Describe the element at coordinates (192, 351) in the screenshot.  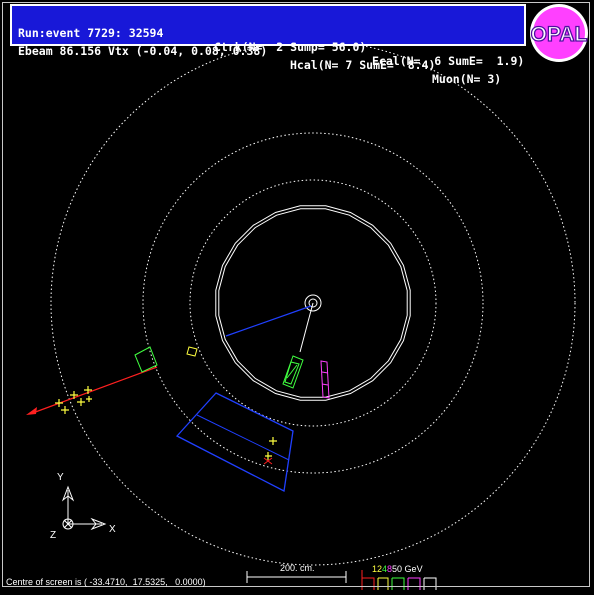
I see `ecal-hit-small-yellow` at that location.